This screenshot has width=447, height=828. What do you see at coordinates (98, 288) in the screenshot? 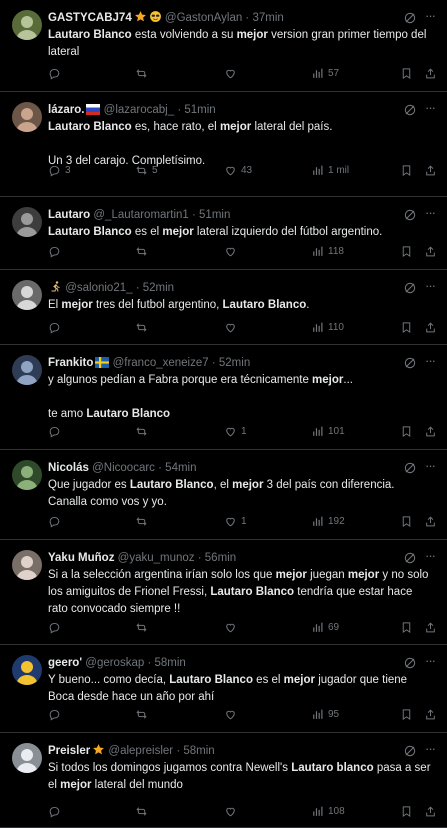
I see `handle: @salonio21_` at bounding box center [98, 288].